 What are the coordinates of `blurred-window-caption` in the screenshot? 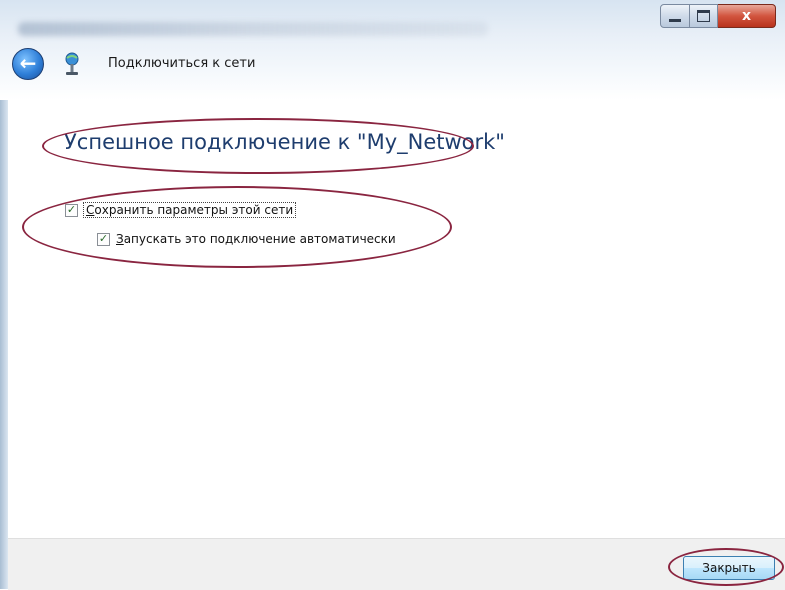 It's located at (253, 29).